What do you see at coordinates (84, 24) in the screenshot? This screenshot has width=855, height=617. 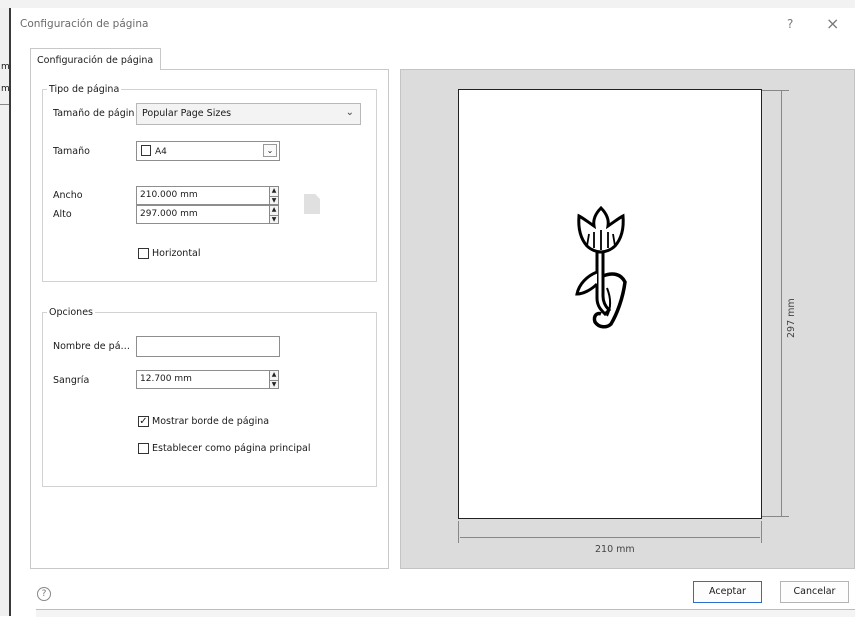 I see `dialog-title: Configuración de página` at bounding box center [84, 24].